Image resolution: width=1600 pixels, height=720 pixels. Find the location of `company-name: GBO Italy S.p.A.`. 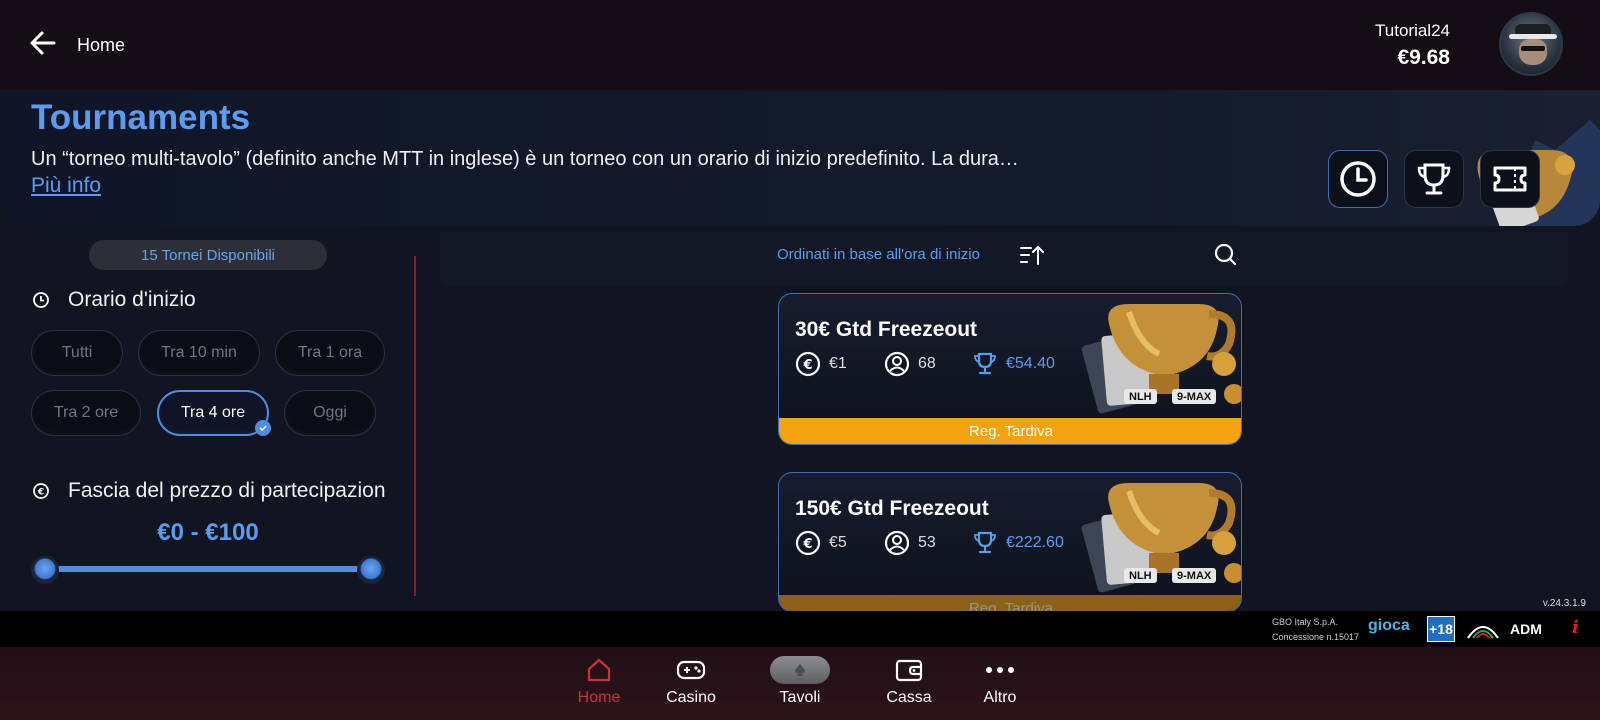

company-name: GBO Italy S.p.A. is located at coordinates (1305, 622).